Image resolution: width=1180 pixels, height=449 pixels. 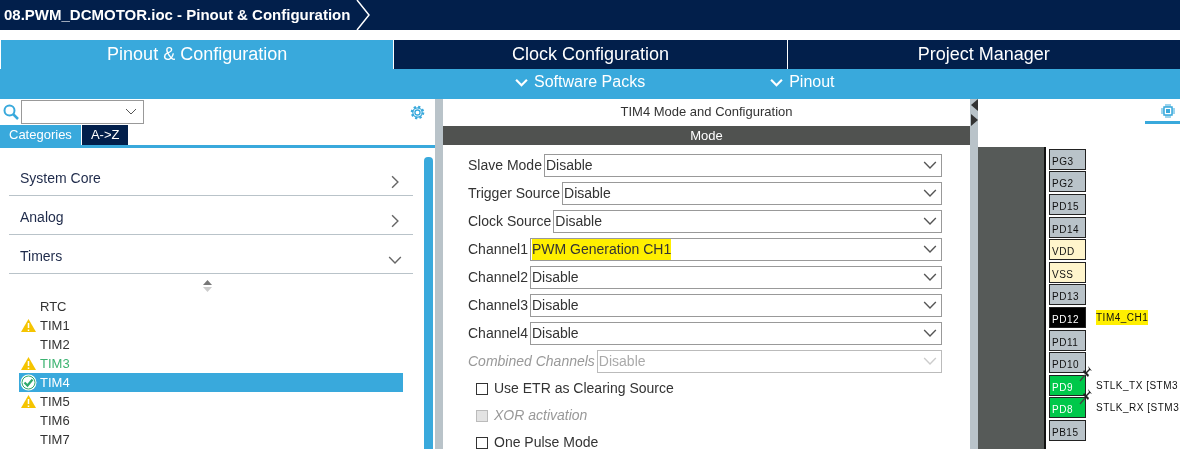 I want to click on pin: PD14, so click(x=1067, y=227).